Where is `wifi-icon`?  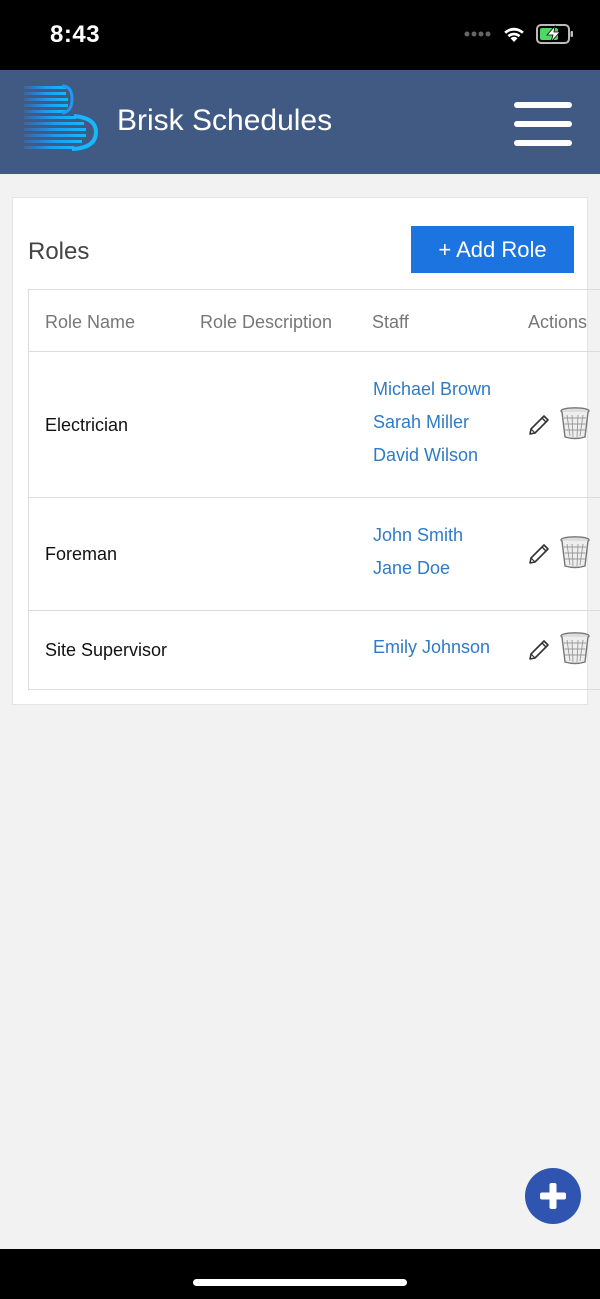 wifi-icon is located at coordinates (514, 34).